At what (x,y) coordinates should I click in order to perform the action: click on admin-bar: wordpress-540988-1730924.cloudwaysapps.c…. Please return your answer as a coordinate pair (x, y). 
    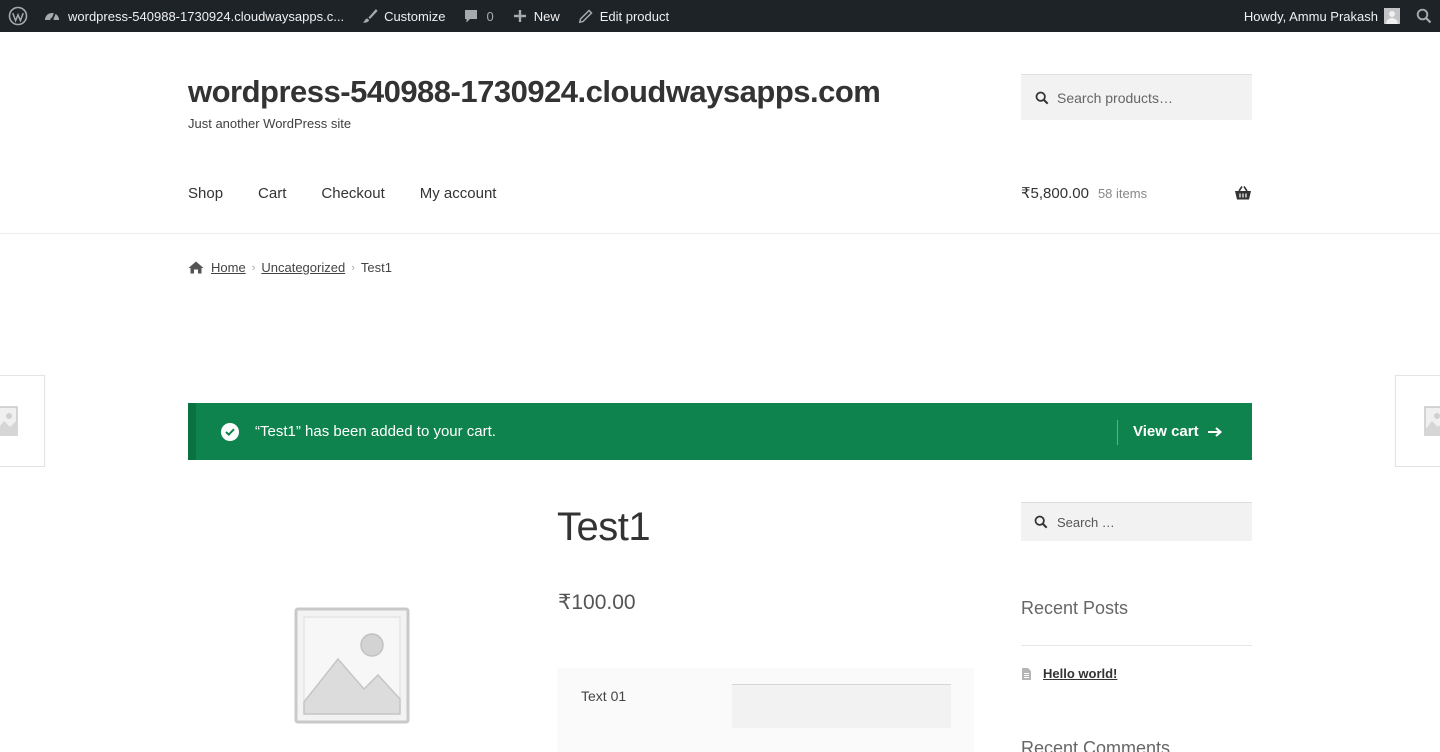
    Looking at the image, I should click on (720, 16).